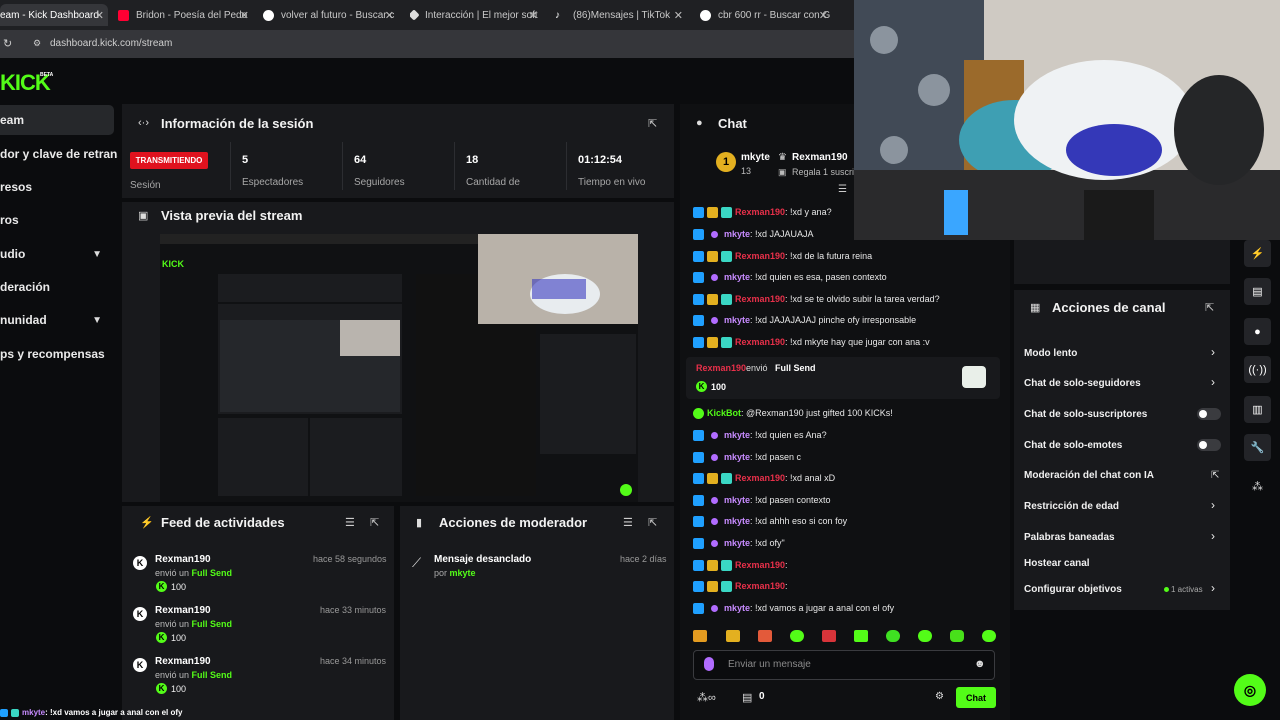  I want to click on kick-icon: K, so click(140, 614).